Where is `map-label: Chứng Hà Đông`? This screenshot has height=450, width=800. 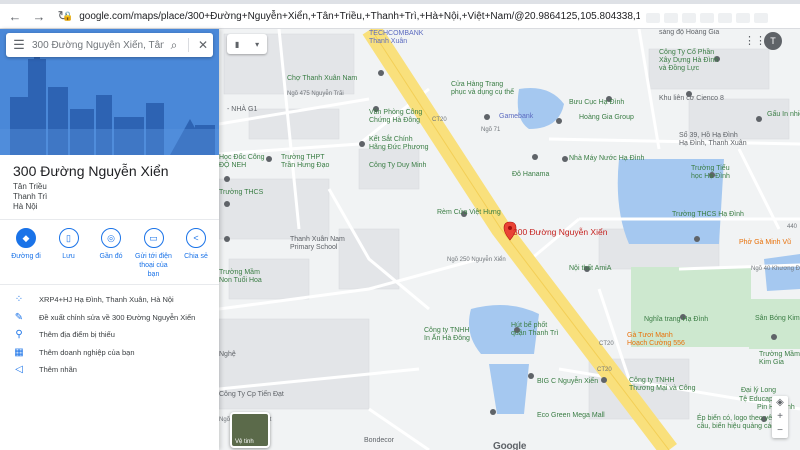 map-label: Chứng Hà Đông is located at coordinates (394, 120).